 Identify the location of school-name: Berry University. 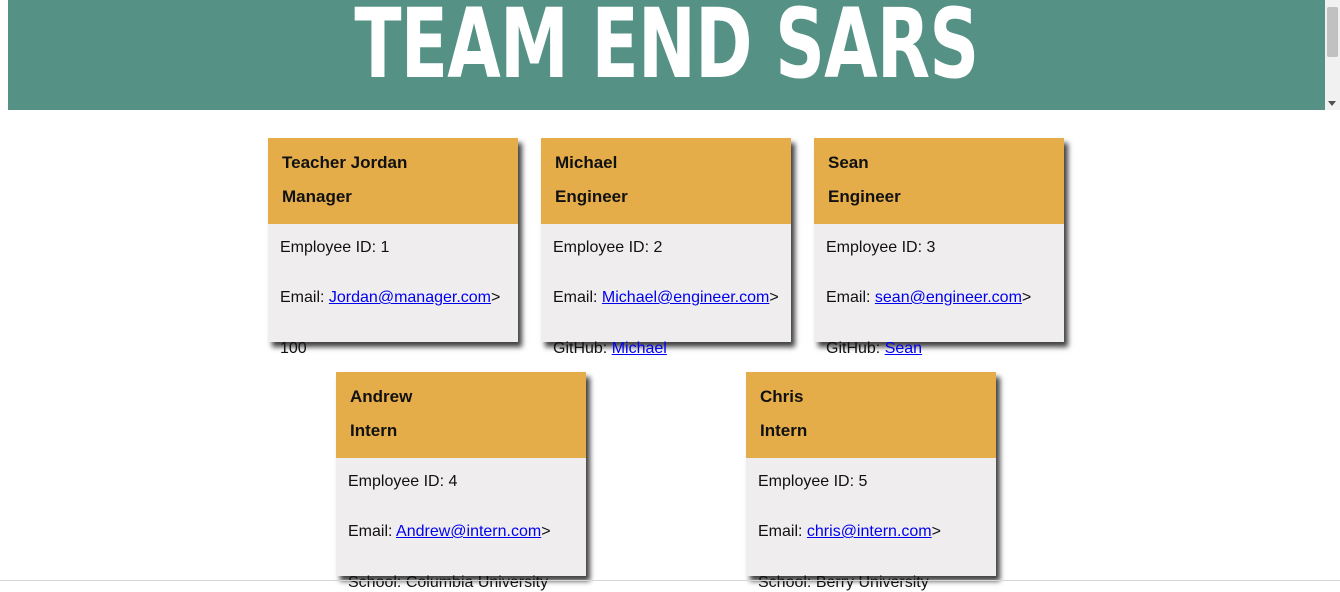
(872, 582).